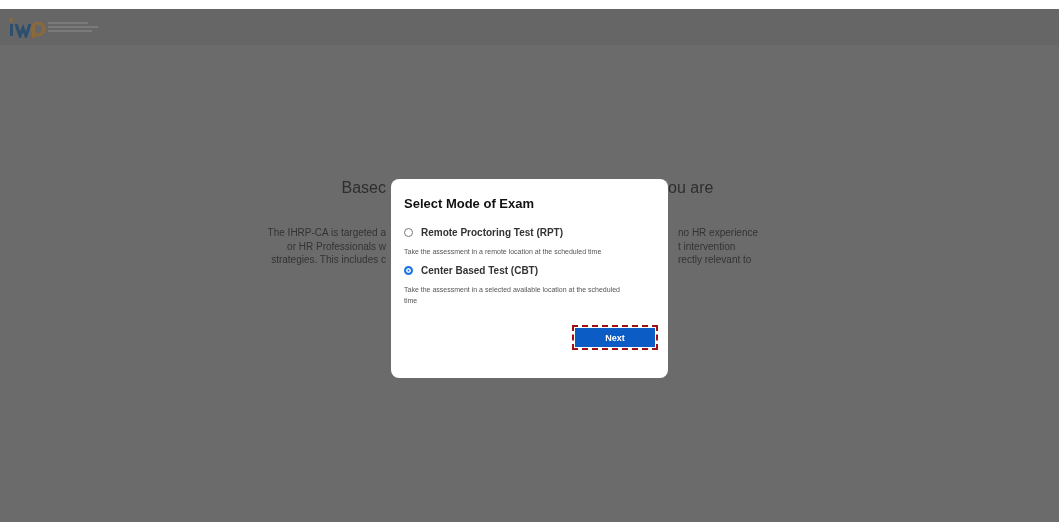 The image size is (1059, 522). I want to click on radio-button, so click(408, 270).